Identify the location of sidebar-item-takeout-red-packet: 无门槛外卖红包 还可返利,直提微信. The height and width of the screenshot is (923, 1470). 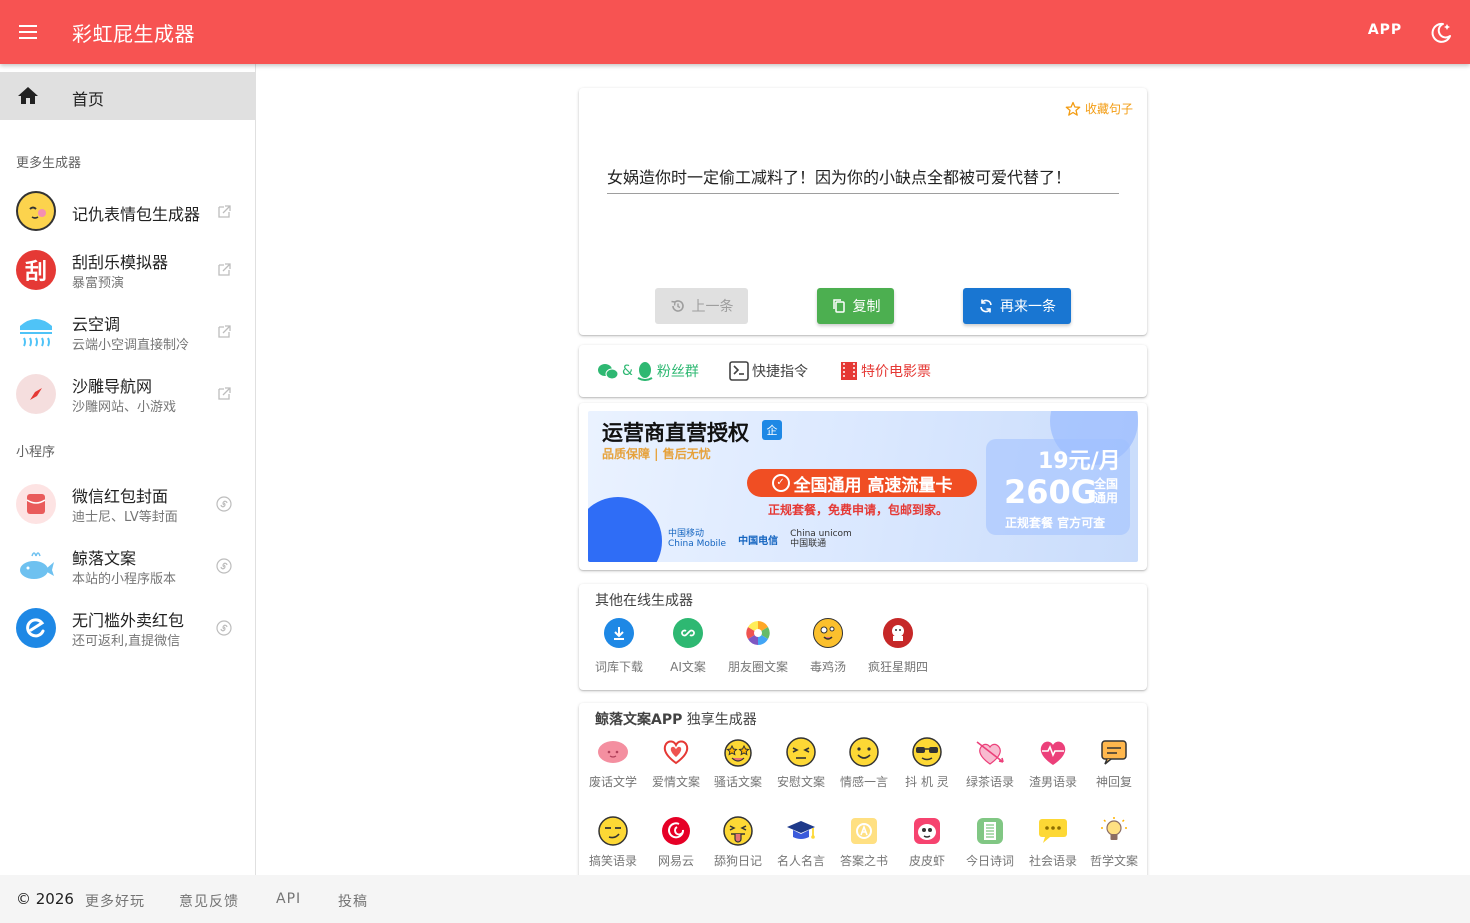
(127, 628).